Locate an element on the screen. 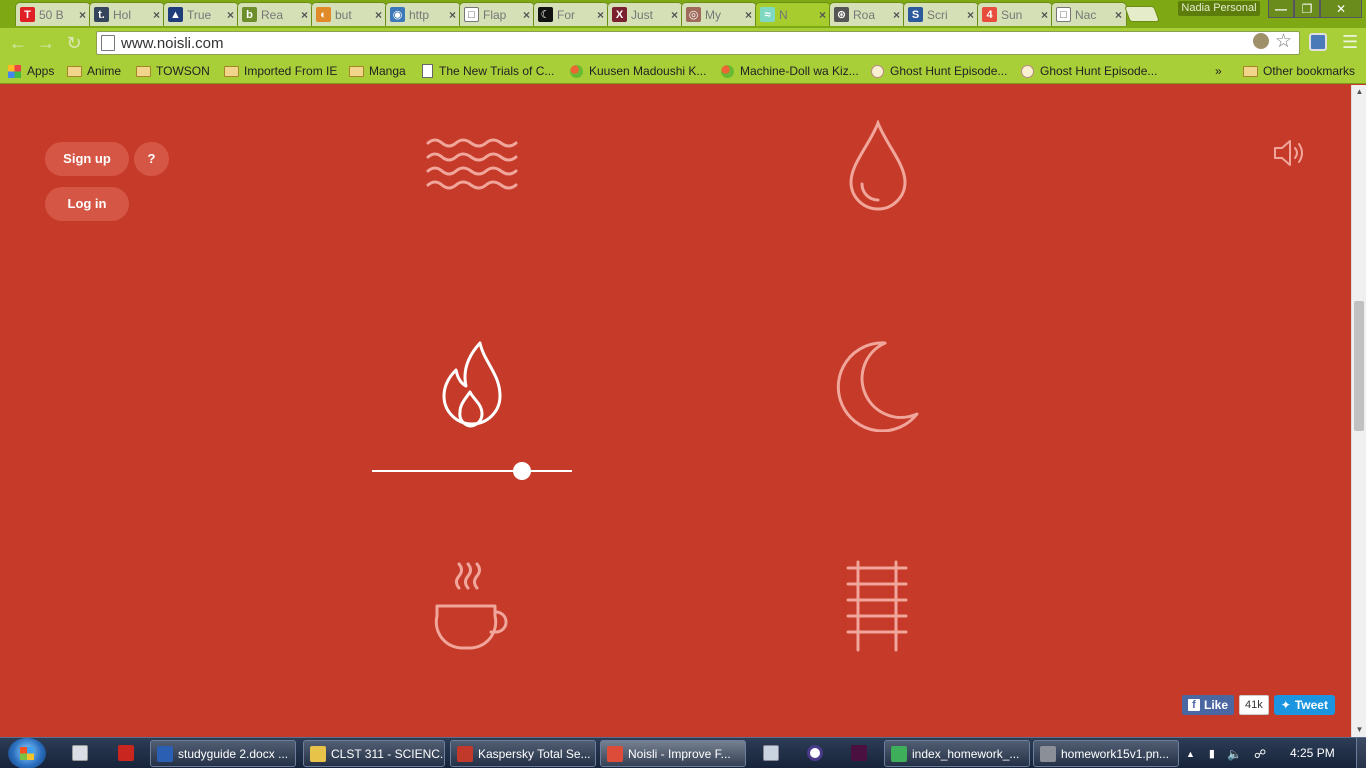  close-window-button: ✕ is located at coordinates (1341, 9).